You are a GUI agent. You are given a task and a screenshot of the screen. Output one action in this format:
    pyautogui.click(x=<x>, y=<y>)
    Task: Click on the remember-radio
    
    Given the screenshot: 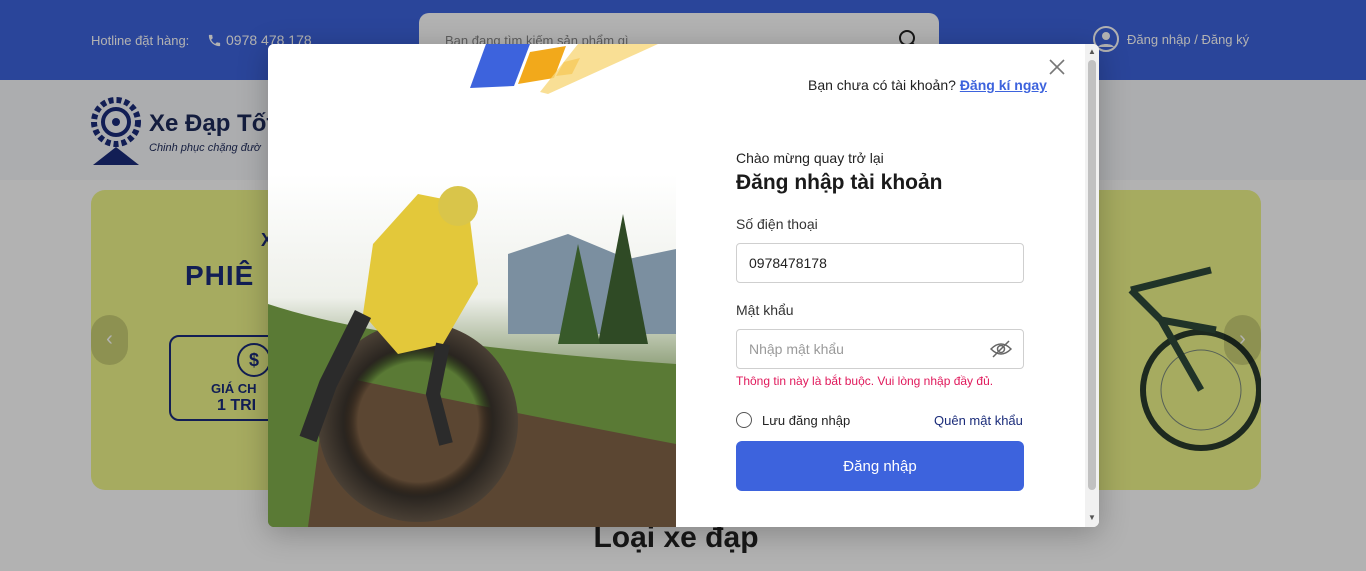 What is the action you would take?
    pyautogui.click(x=744, y=420)
    